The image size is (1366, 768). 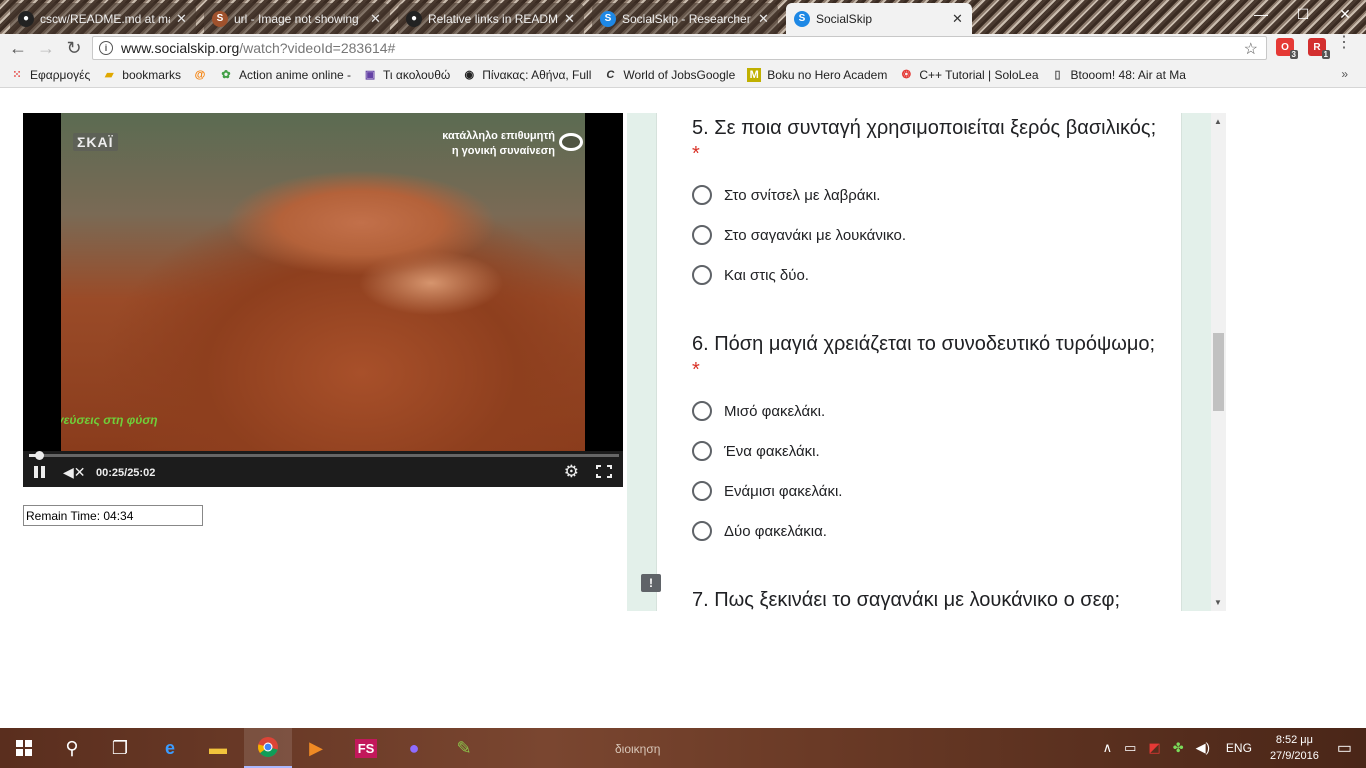 I want to click on seek-bar, so click(x=324, y=455).